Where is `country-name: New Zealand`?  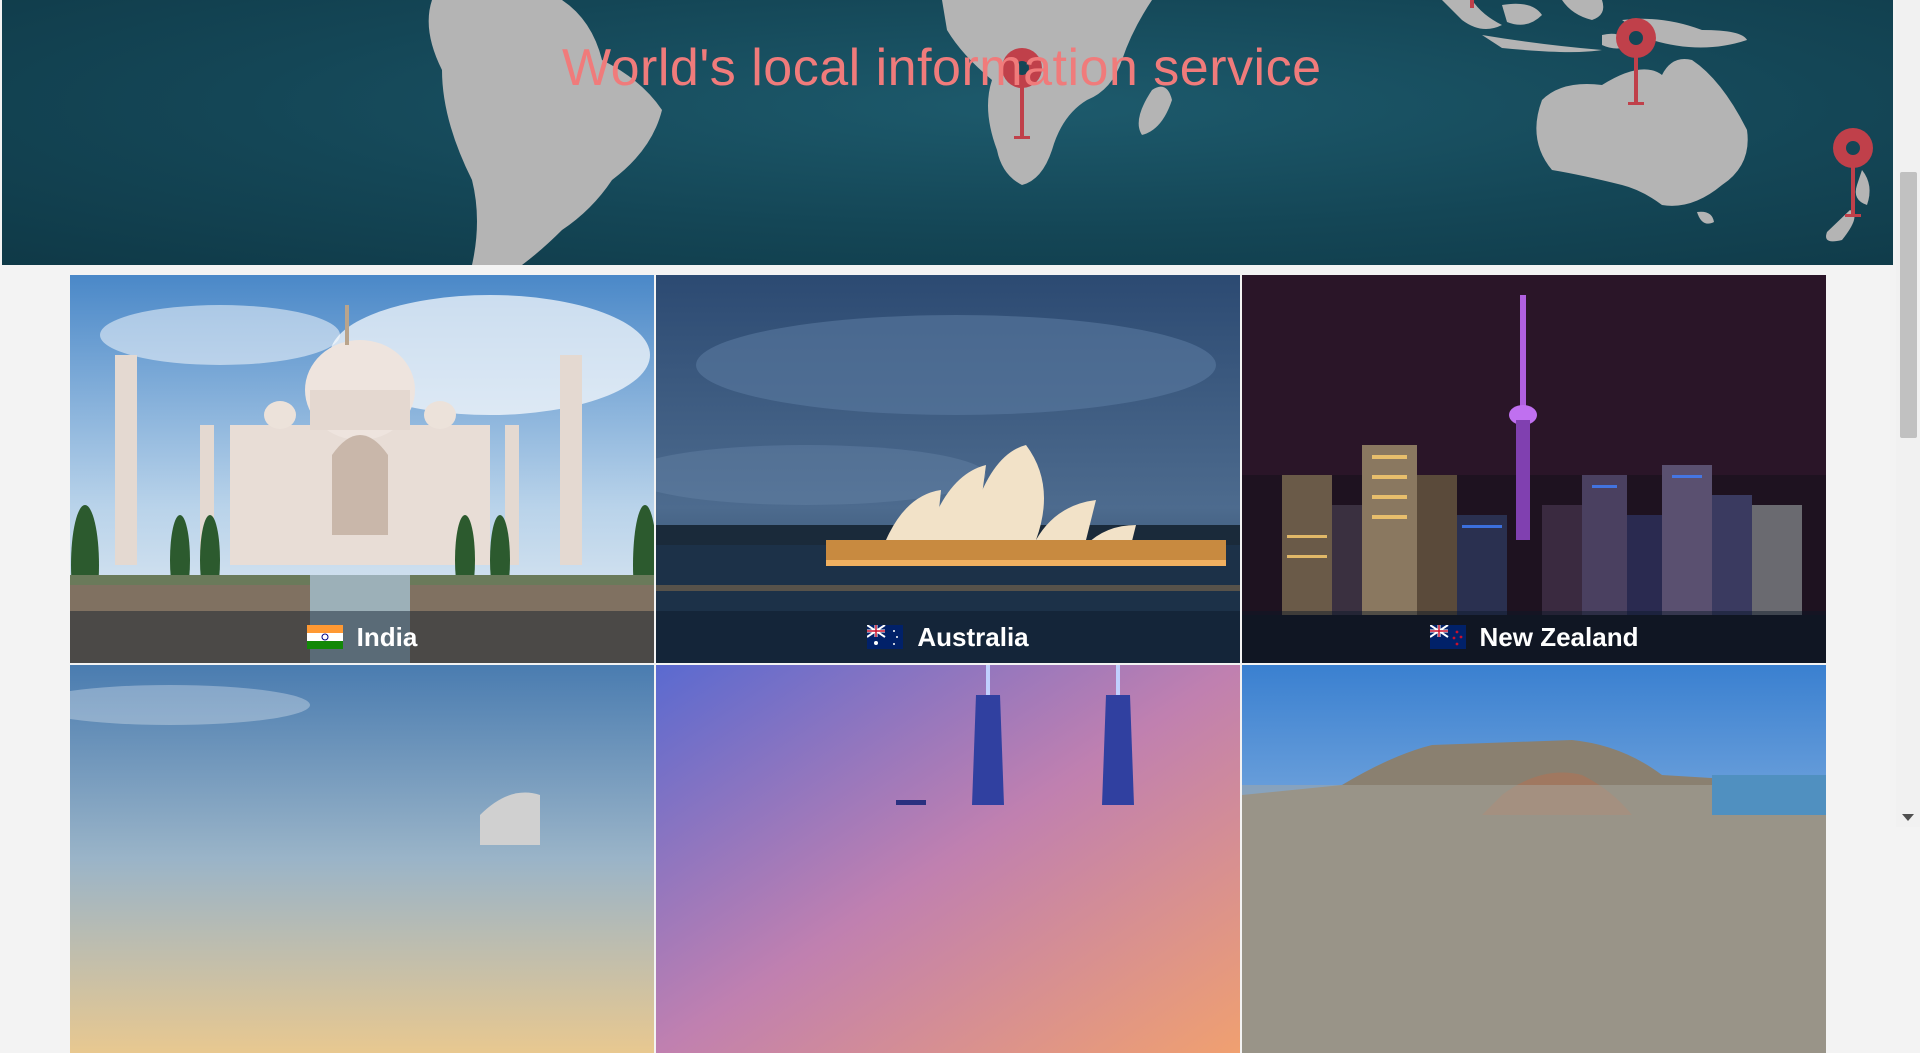 country-name: New Zealand is located at coordinates (1559, 636).